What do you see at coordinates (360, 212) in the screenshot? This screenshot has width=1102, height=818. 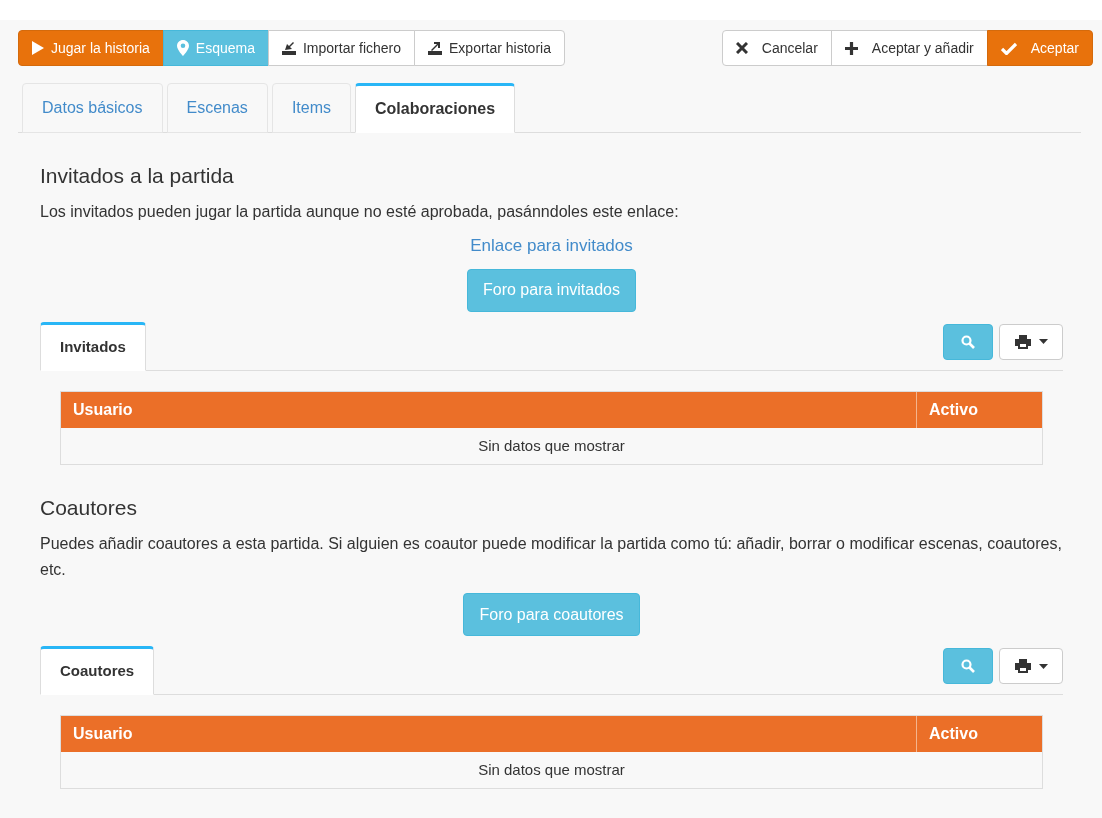 I see `section-description: Los invitados pueden jugar la partida aunque no esté aprobada, pasánndoles este enlace:` at bounding box center [360, 212].